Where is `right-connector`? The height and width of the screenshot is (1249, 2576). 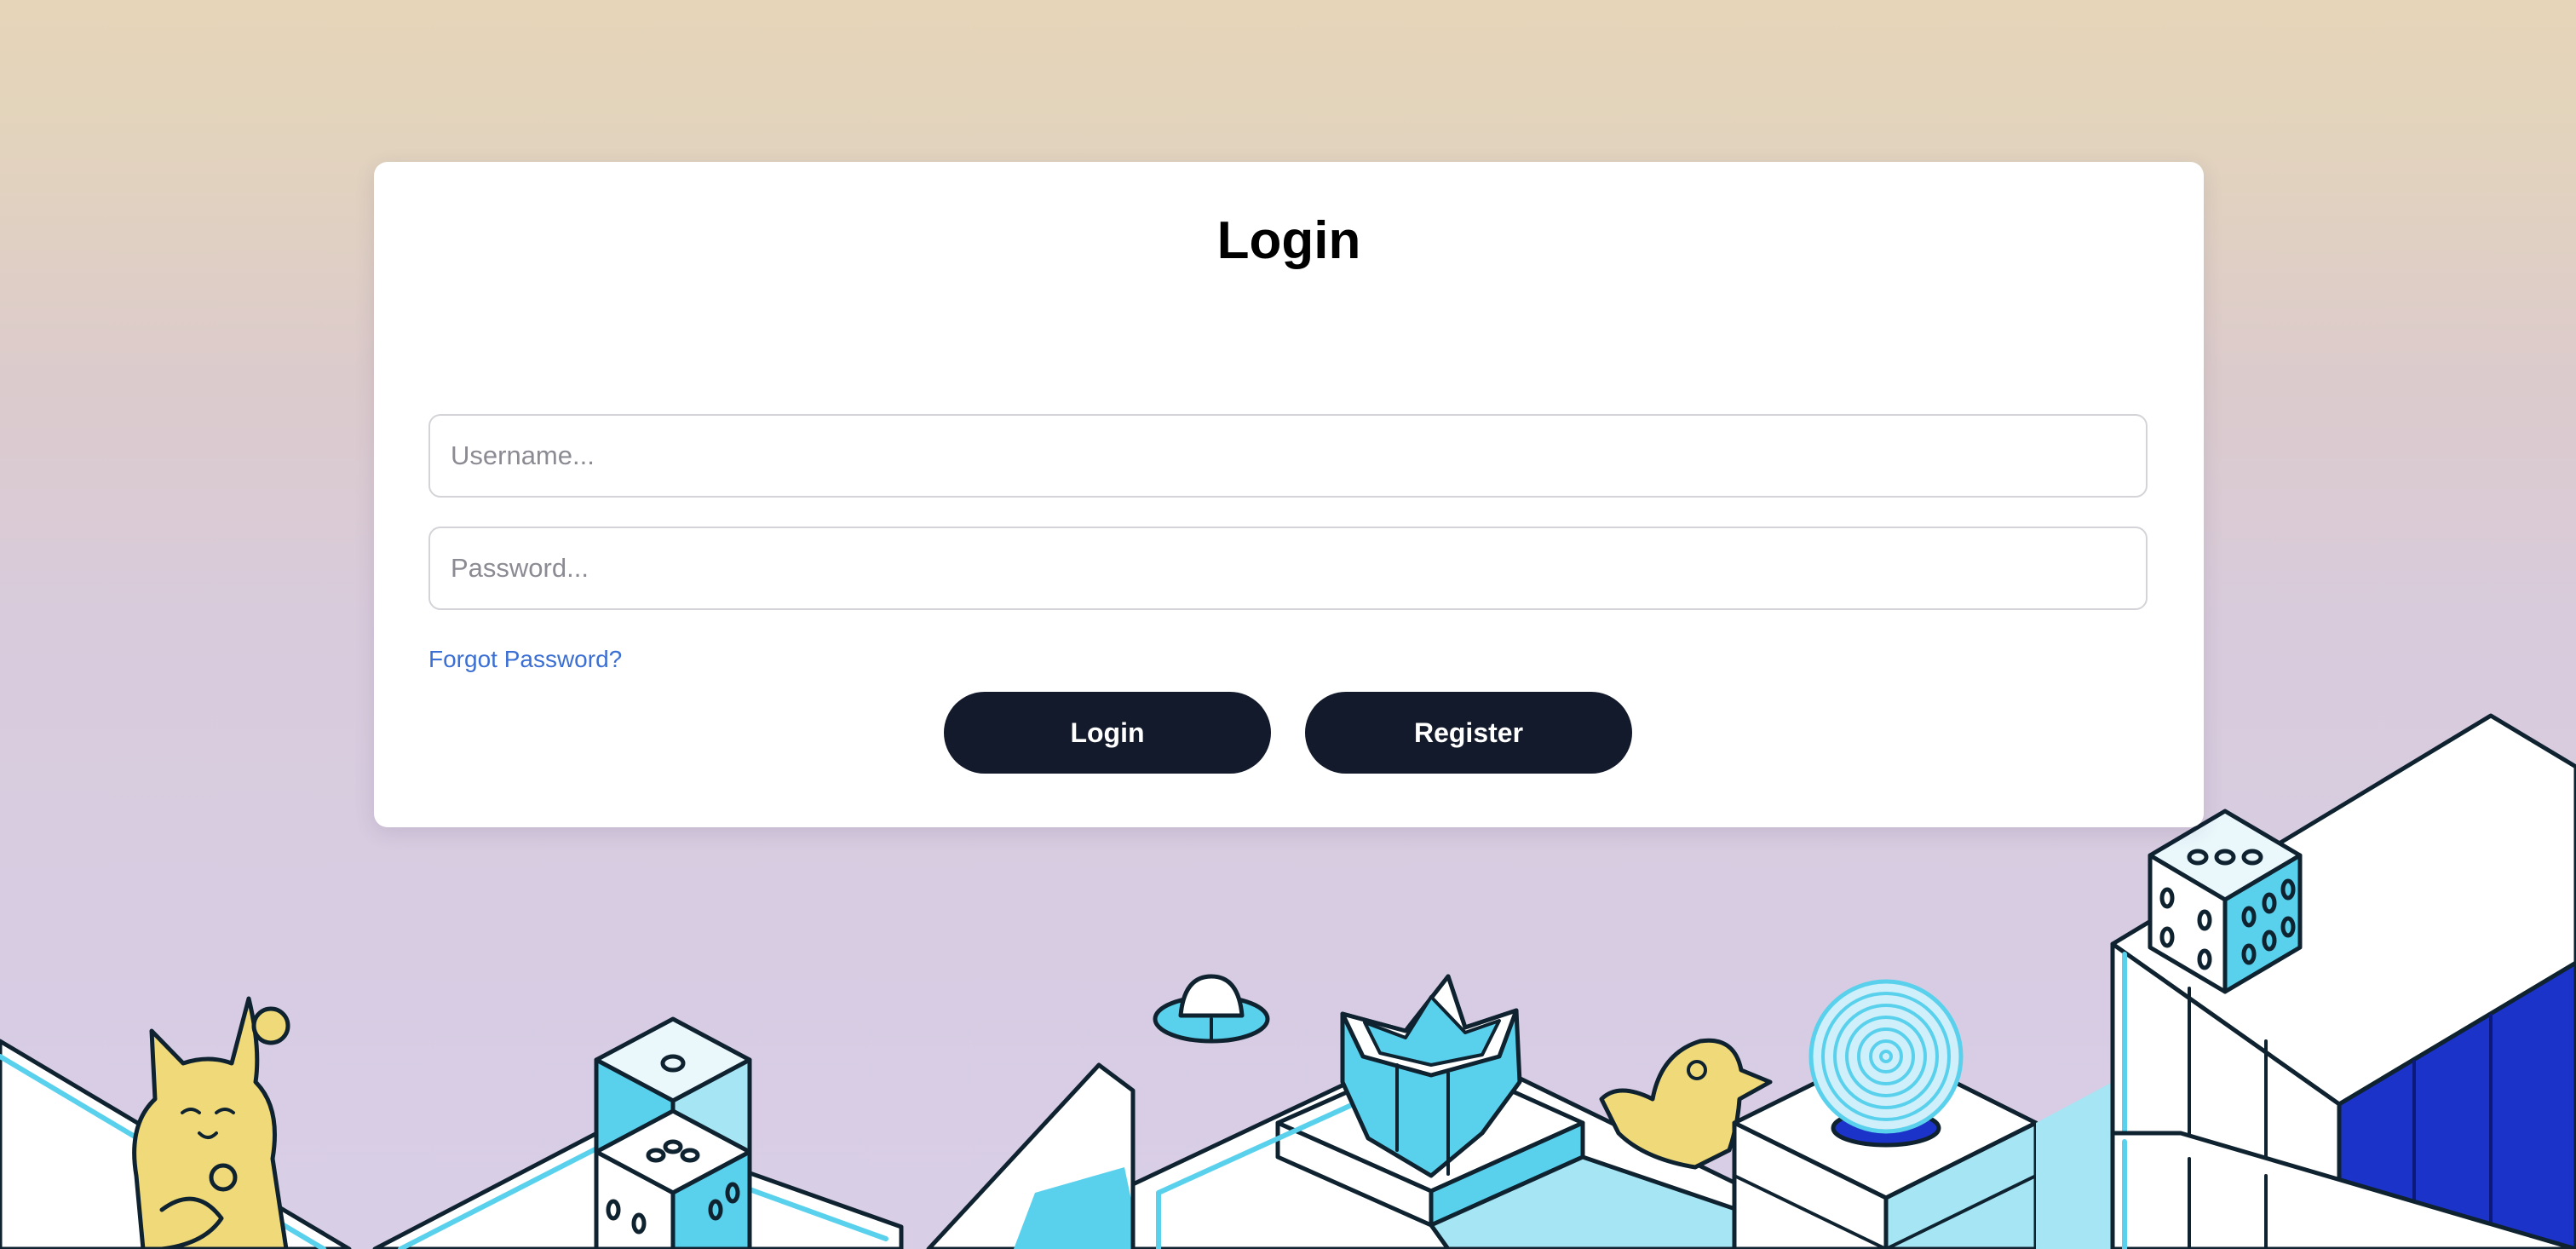 right-connector is located at coordinates (2075, 1165).